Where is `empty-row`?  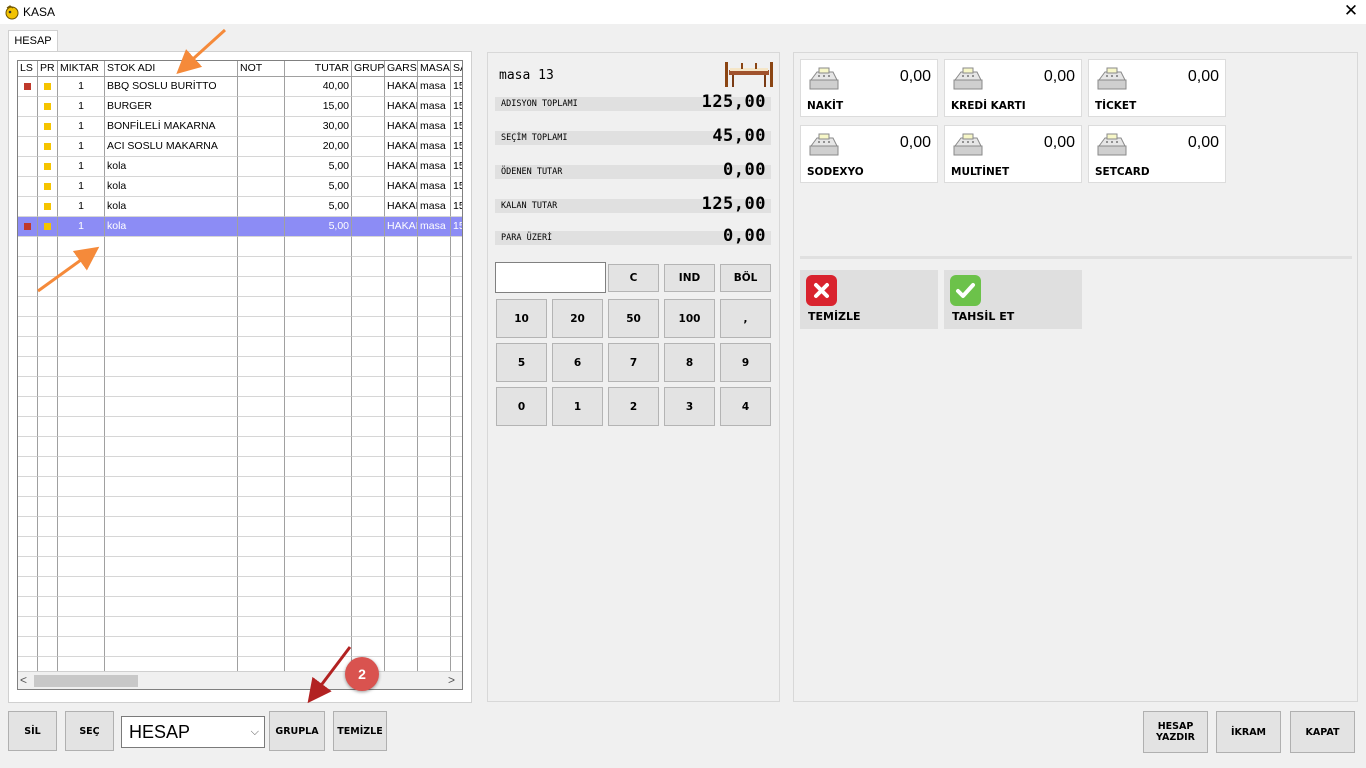 empty-row is located at coordinates (240, 527).